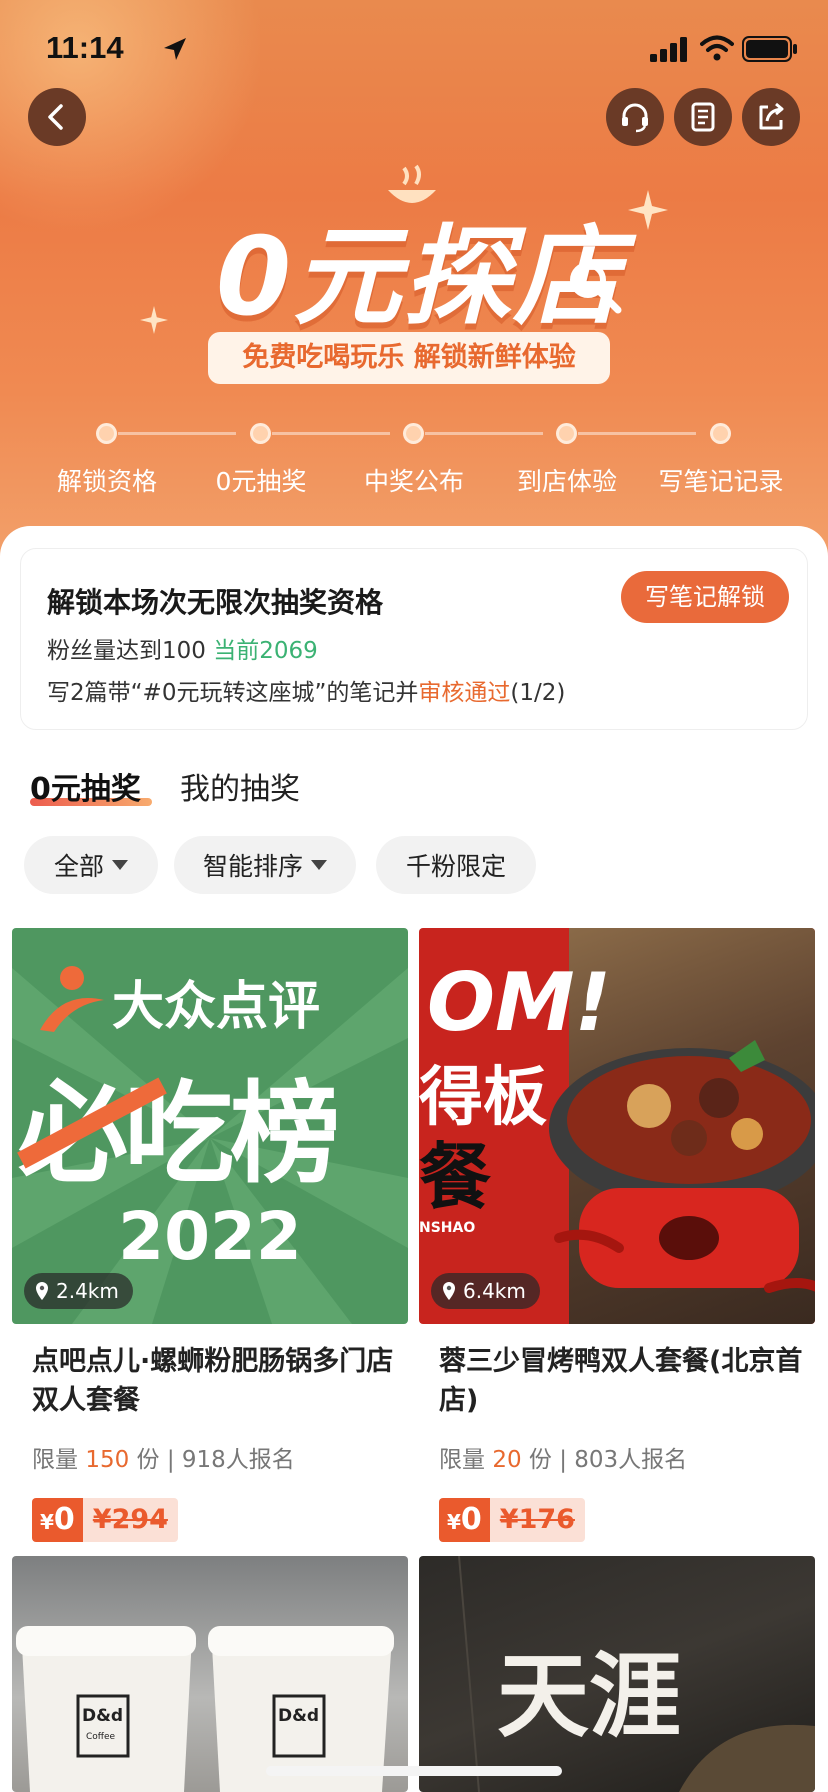 The height and width of the screenshot is (1792, 828). What do you see at coordinates (216, 1007) in the screenshot?
I see `image-brand-text: 大众点评` at bounding box center [216, 1007].